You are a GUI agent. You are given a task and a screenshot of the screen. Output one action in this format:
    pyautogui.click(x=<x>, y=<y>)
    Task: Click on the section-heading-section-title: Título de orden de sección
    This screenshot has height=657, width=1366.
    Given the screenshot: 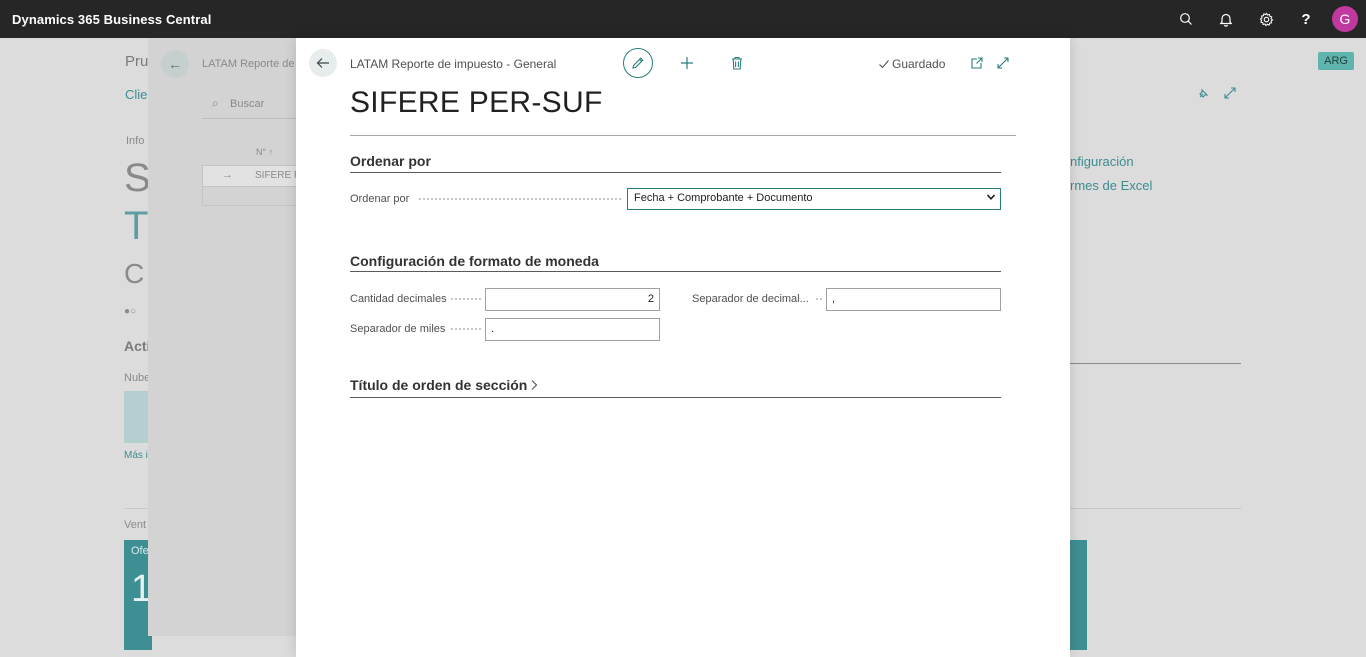 What is the action you would take?
    pyautogui.click(x=444, y=385)
    